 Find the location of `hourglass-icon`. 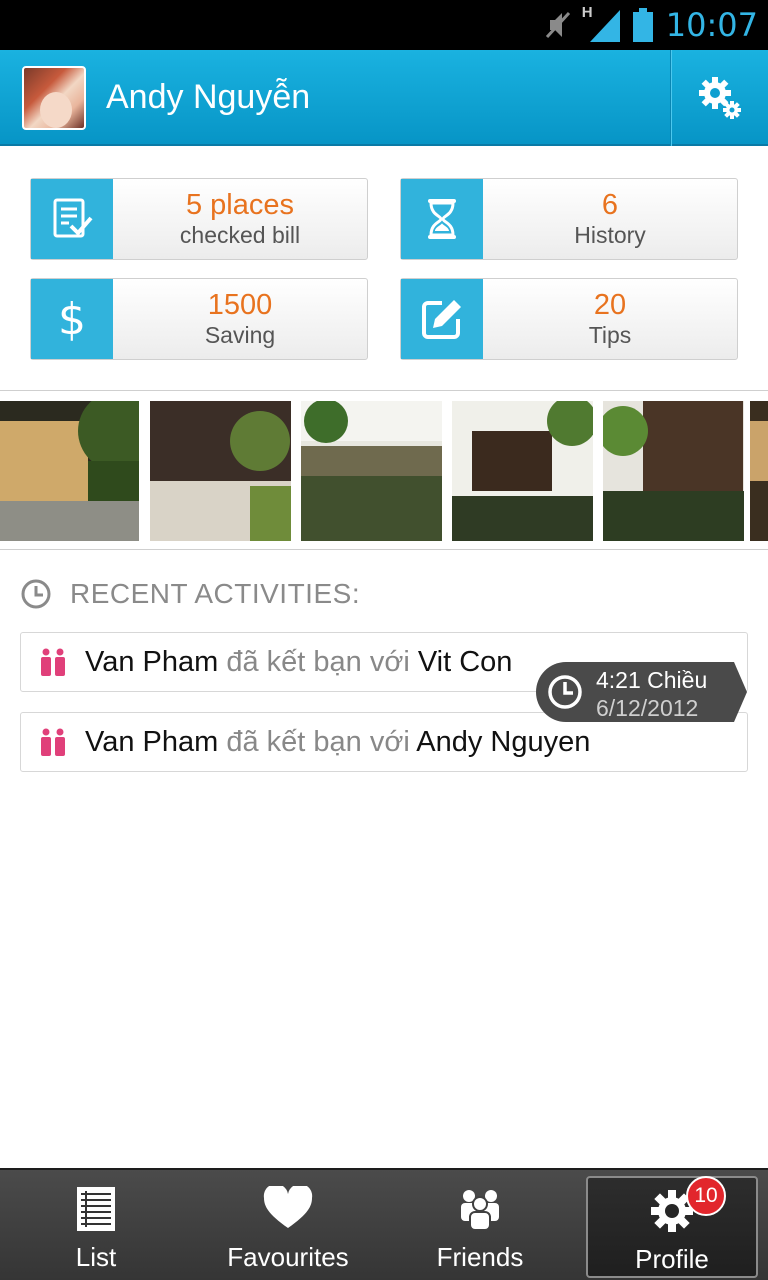

hourglass-icon is located at coordinates (442, 219).